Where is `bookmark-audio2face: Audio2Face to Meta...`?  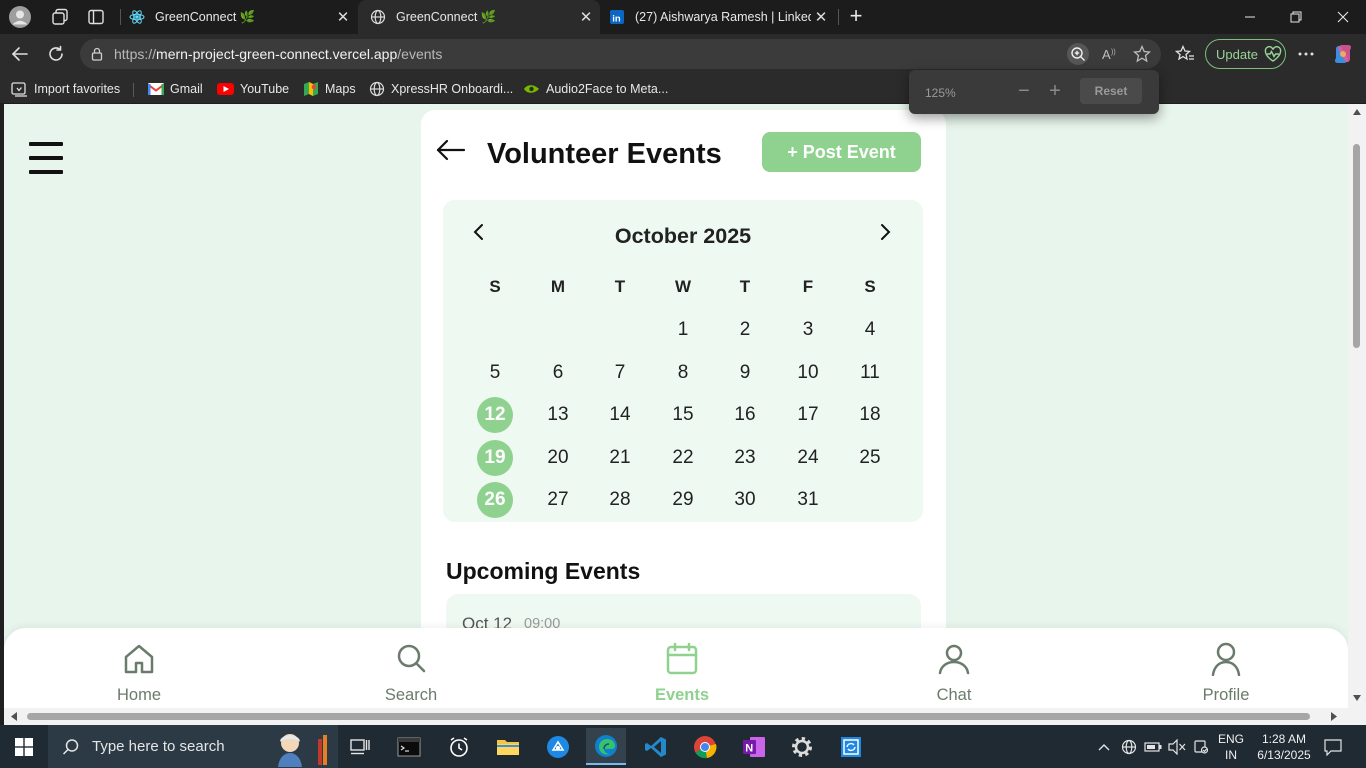 bookmark-audio2face: Audio2Face to Meta... is located at coordinates (595, 89).